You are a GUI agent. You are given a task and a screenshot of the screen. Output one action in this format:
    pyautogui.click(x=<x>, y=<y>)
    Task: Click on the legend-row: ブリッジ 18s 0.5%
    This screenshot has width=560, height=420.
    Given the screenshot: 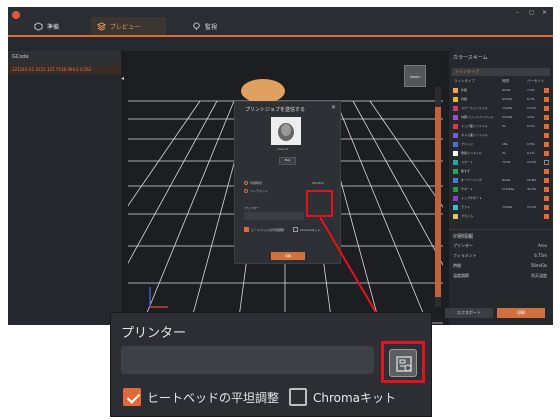 What is the action you would take?
    pyautogui.click(x=501, y=145)
    